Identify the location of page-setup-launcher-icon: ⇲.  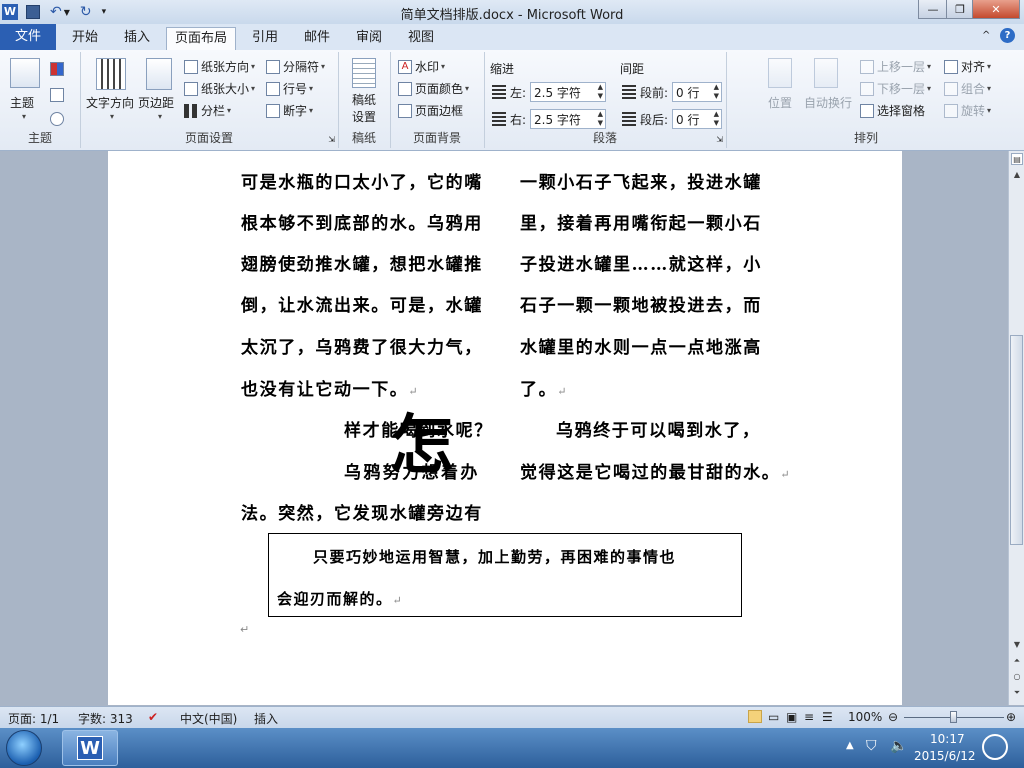
(331, 139).